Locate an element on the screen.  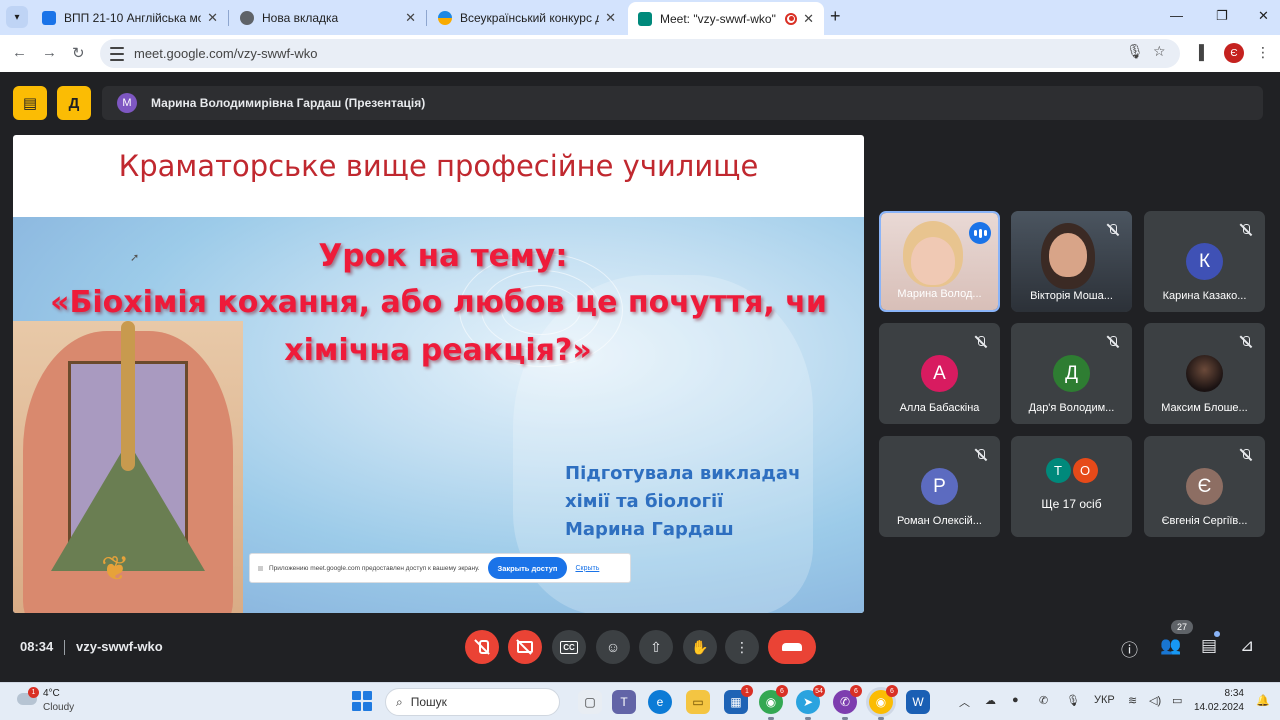
participant-photo is located at coordinates (1204, 373).